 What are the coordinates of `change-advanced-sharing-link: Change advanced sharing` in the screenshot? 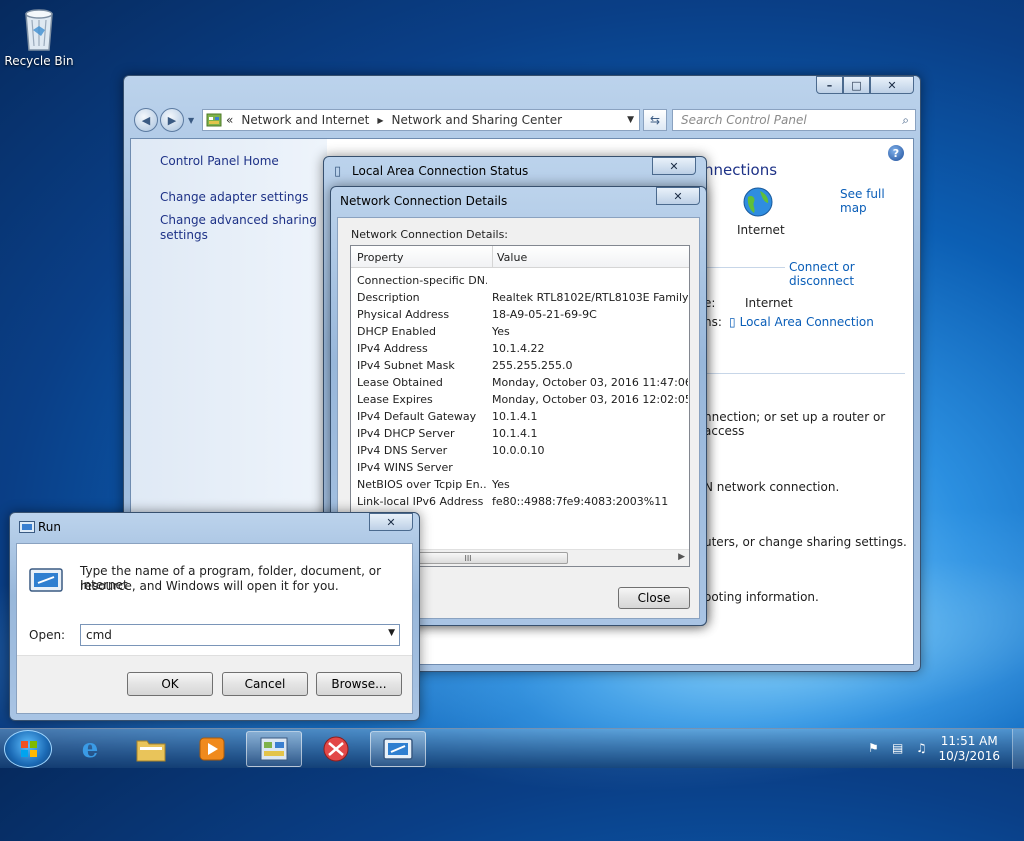 It's located at (238, 220).